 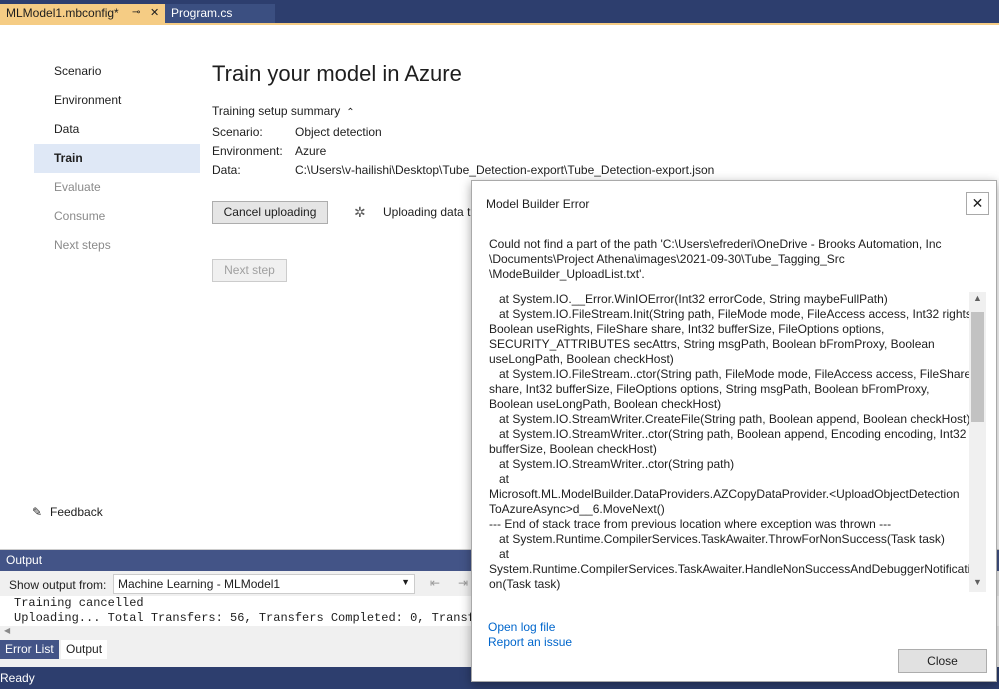 I want to click on environment-label: Environment:, so click(x=247, y=151).